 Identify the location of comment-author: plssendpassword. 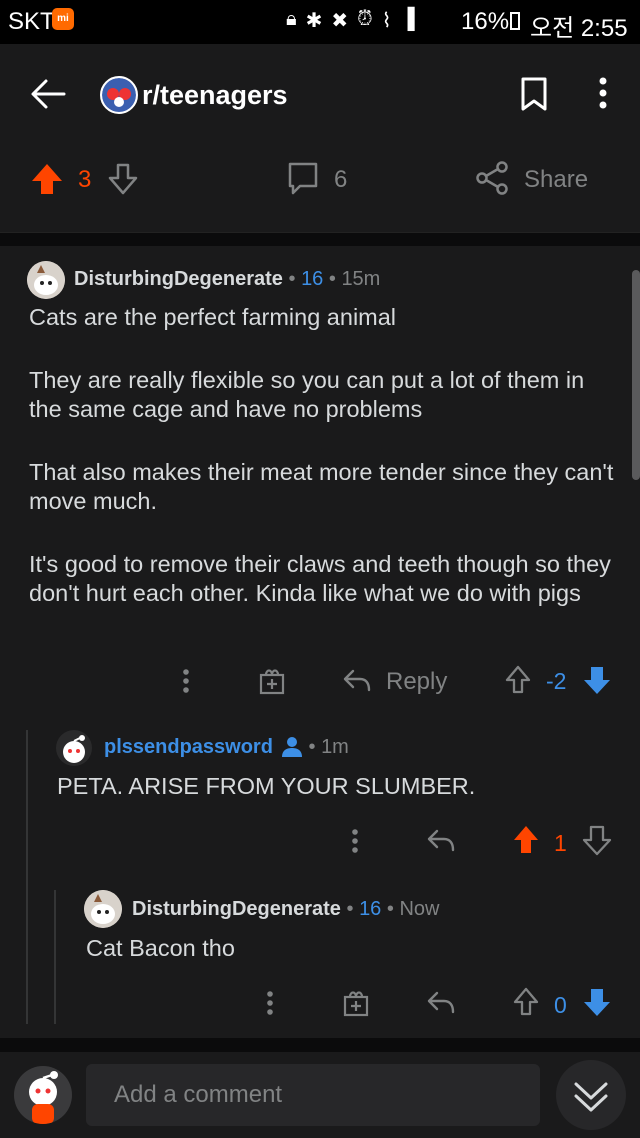
(188, 747).